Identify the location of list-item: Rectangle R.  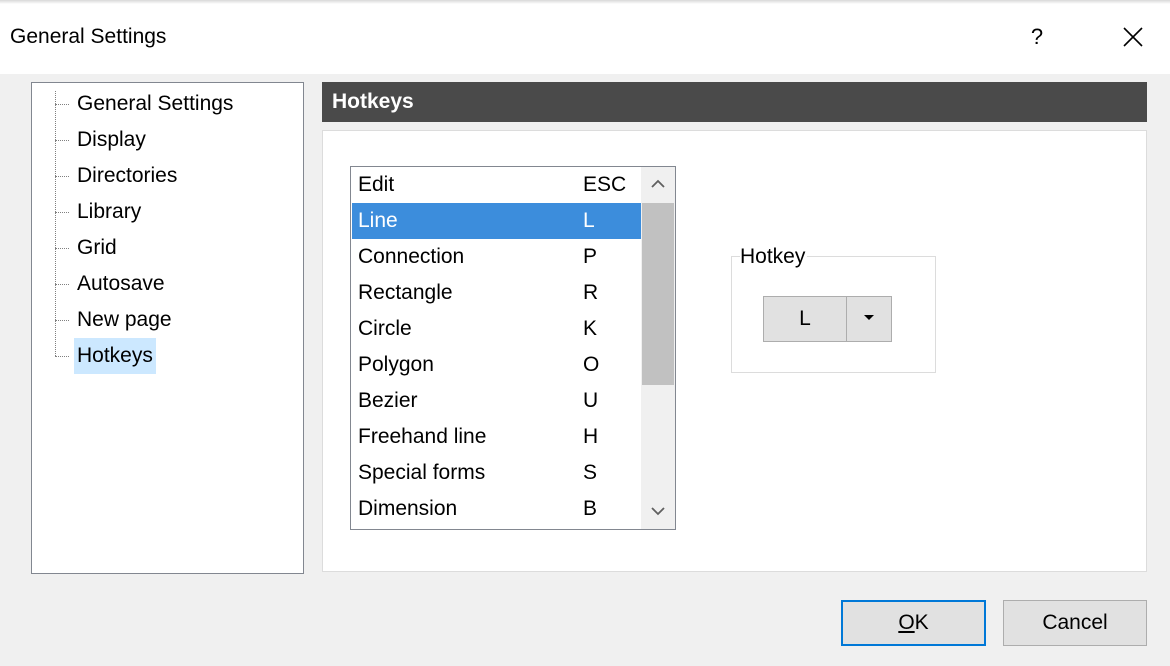
(496, 293).